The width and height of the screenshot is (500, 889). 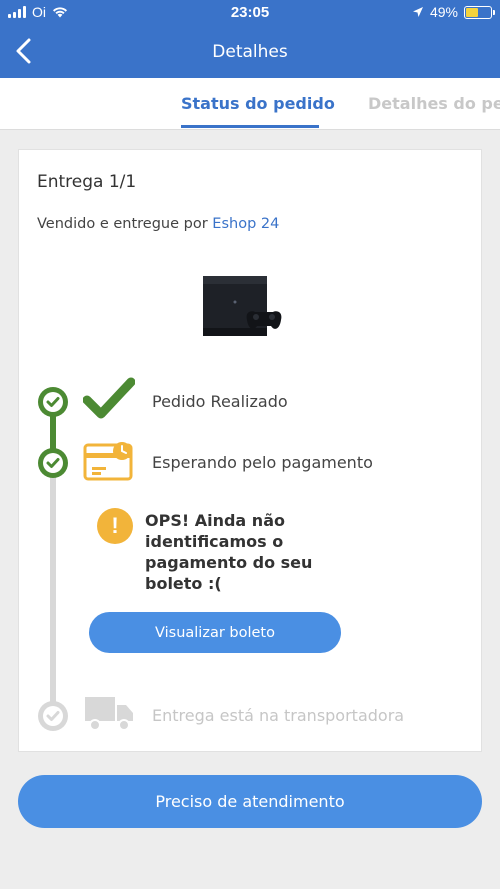 I want to click on tab-order-status: Status do pedido, so click(x=258, y=103).